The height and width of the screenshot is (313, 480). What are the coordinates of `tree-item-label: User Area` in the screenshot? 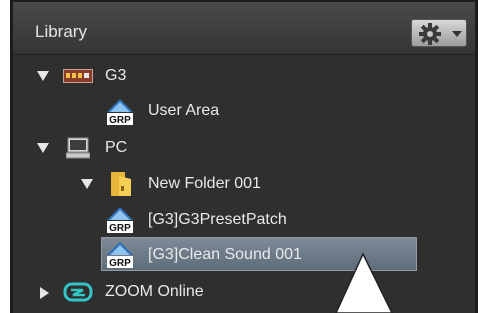 It's located at (184, 110).